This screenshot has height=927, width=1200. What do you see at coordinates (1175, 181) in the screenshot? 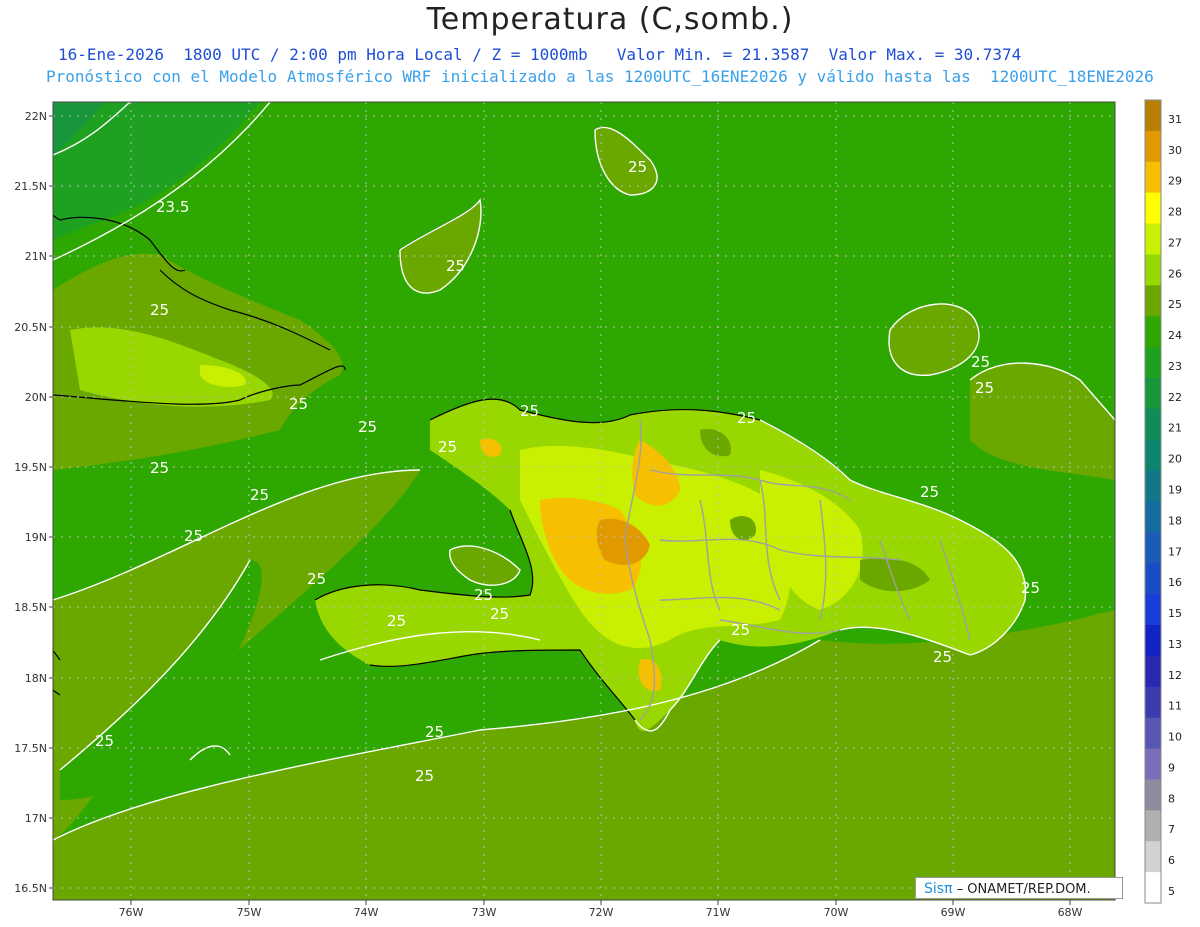
I see `colorbar-label: 29` at bounding box center [1175, 181].